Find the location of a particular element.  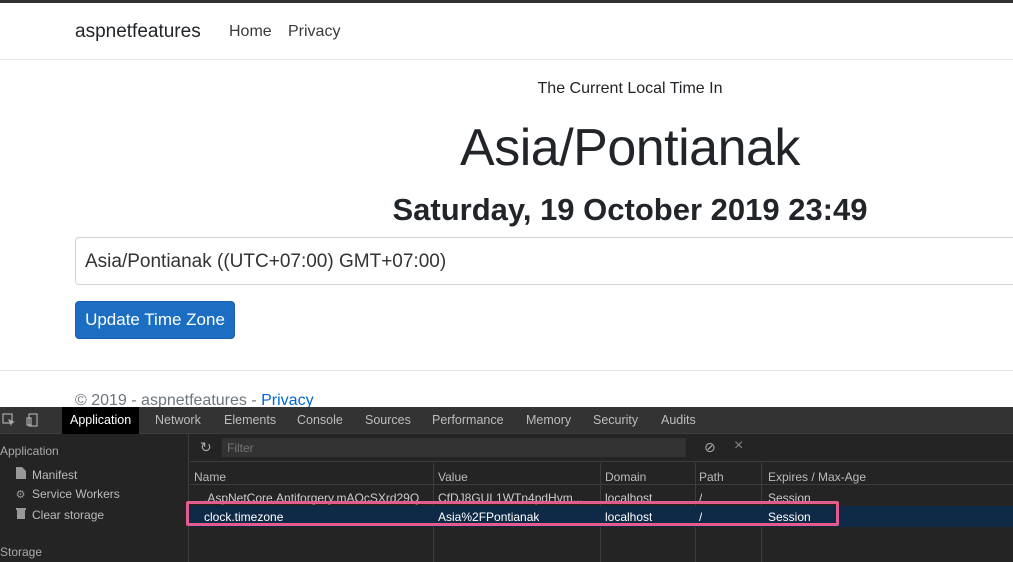

column-header-expires: Expires / Max-Age is located at coordinates (817, 477).